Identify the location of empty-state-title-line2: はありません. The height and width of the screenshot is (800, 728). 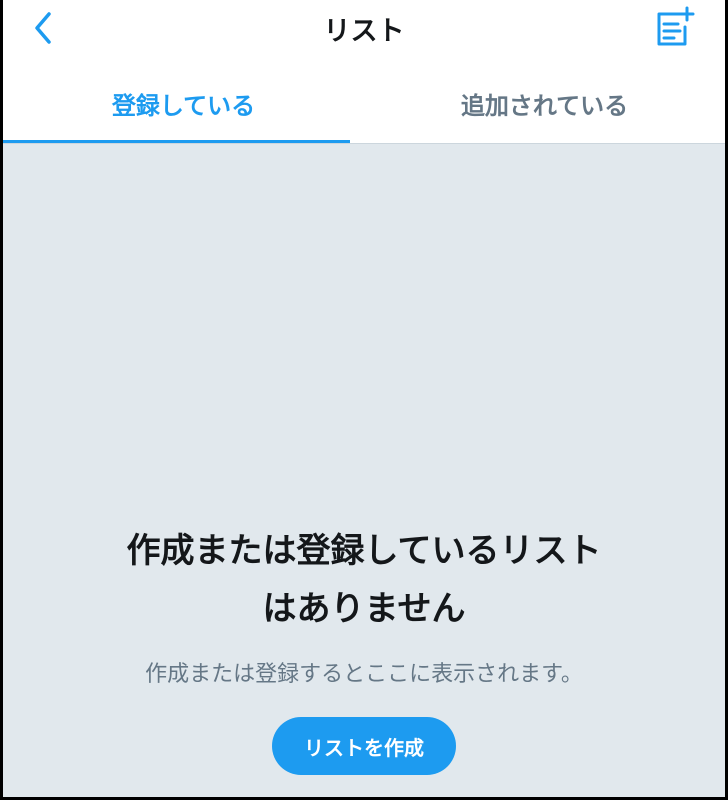
(364, 609).